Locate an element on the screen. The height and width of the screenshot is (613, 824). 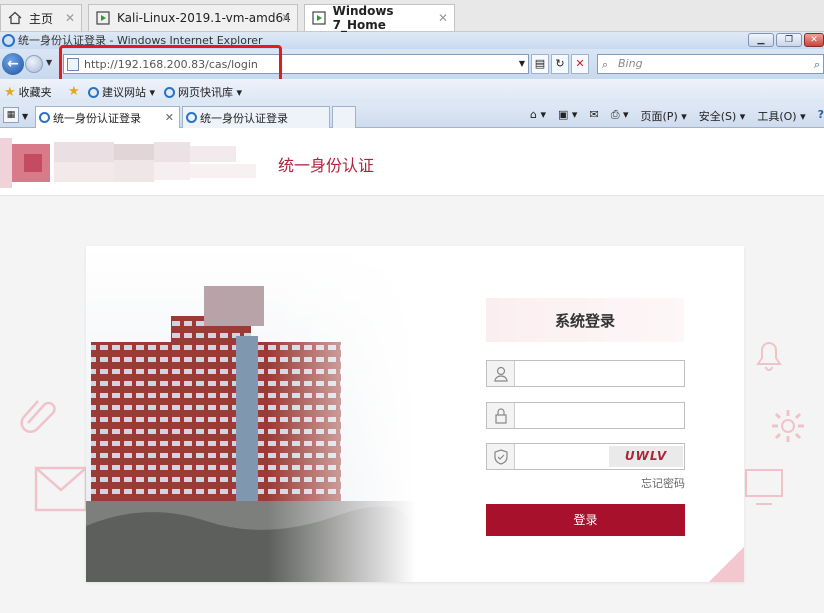
ie-logo-icon is located at coordinates (8, 40).